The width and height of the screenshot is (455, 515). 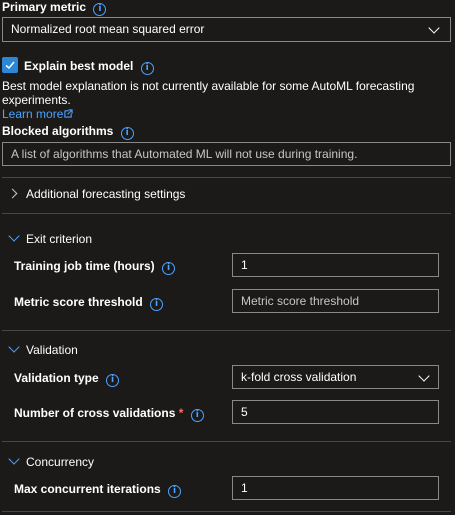 I want to click on additional-forecasting-label: Additional forecasting settings, so click(x=106, y=194).